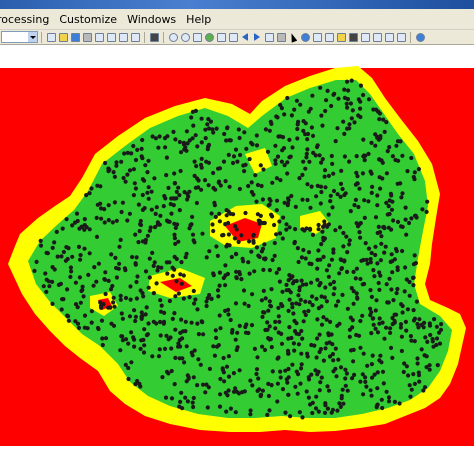 The image size is (474, 474). Describe the element at coordinates (209, 37) in the screenshot. I see `full-extent-icon` at that location.